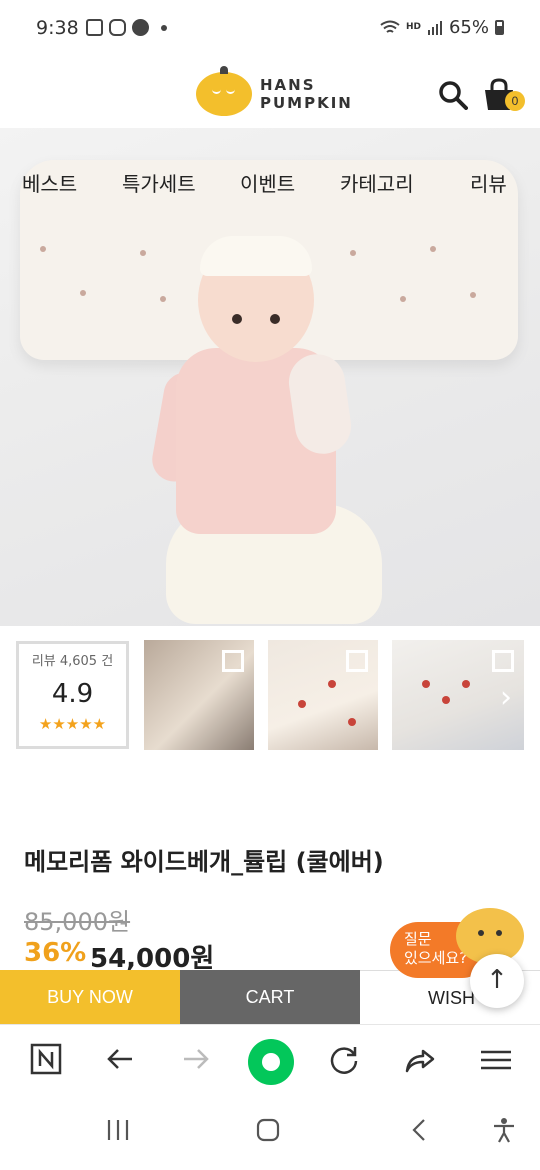 This screenshot has height=1170, width=540. Describe the element at coordinates (117, 27) in the screenshot. I see `instagram-icon` at that location.